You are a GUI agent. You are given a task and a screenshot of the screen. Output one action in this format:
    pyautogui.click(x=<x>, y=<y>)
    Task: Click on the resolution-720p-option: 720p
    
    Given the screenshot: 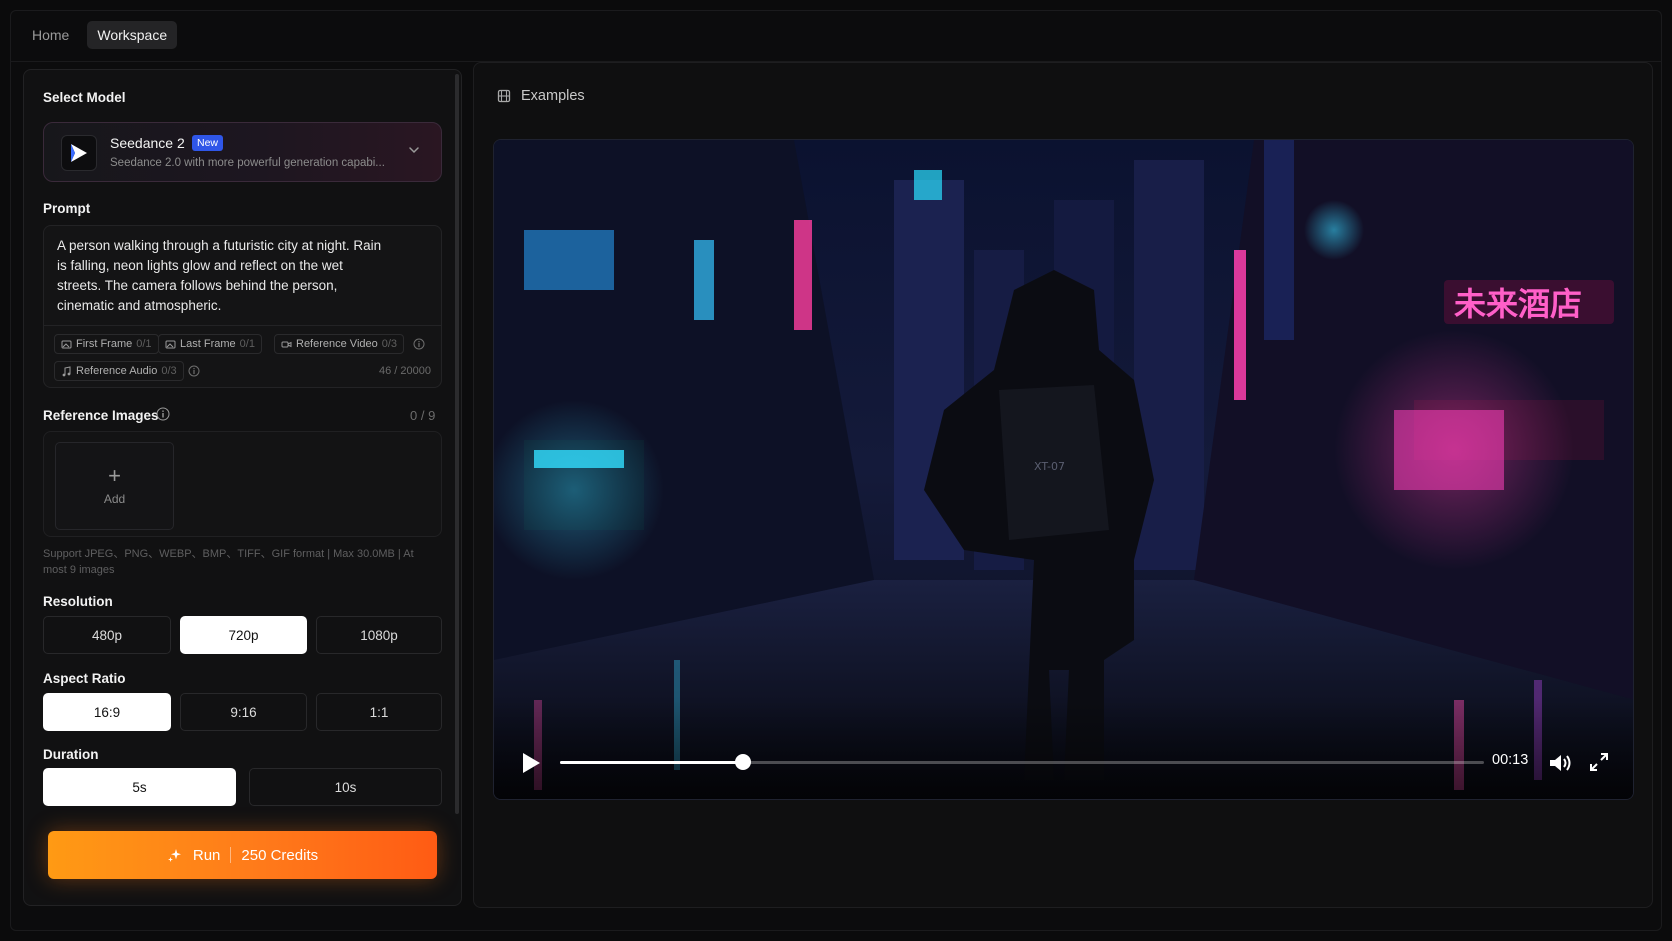 What is the action you would take?
    pyautogui.click(x=243, y=635)
    